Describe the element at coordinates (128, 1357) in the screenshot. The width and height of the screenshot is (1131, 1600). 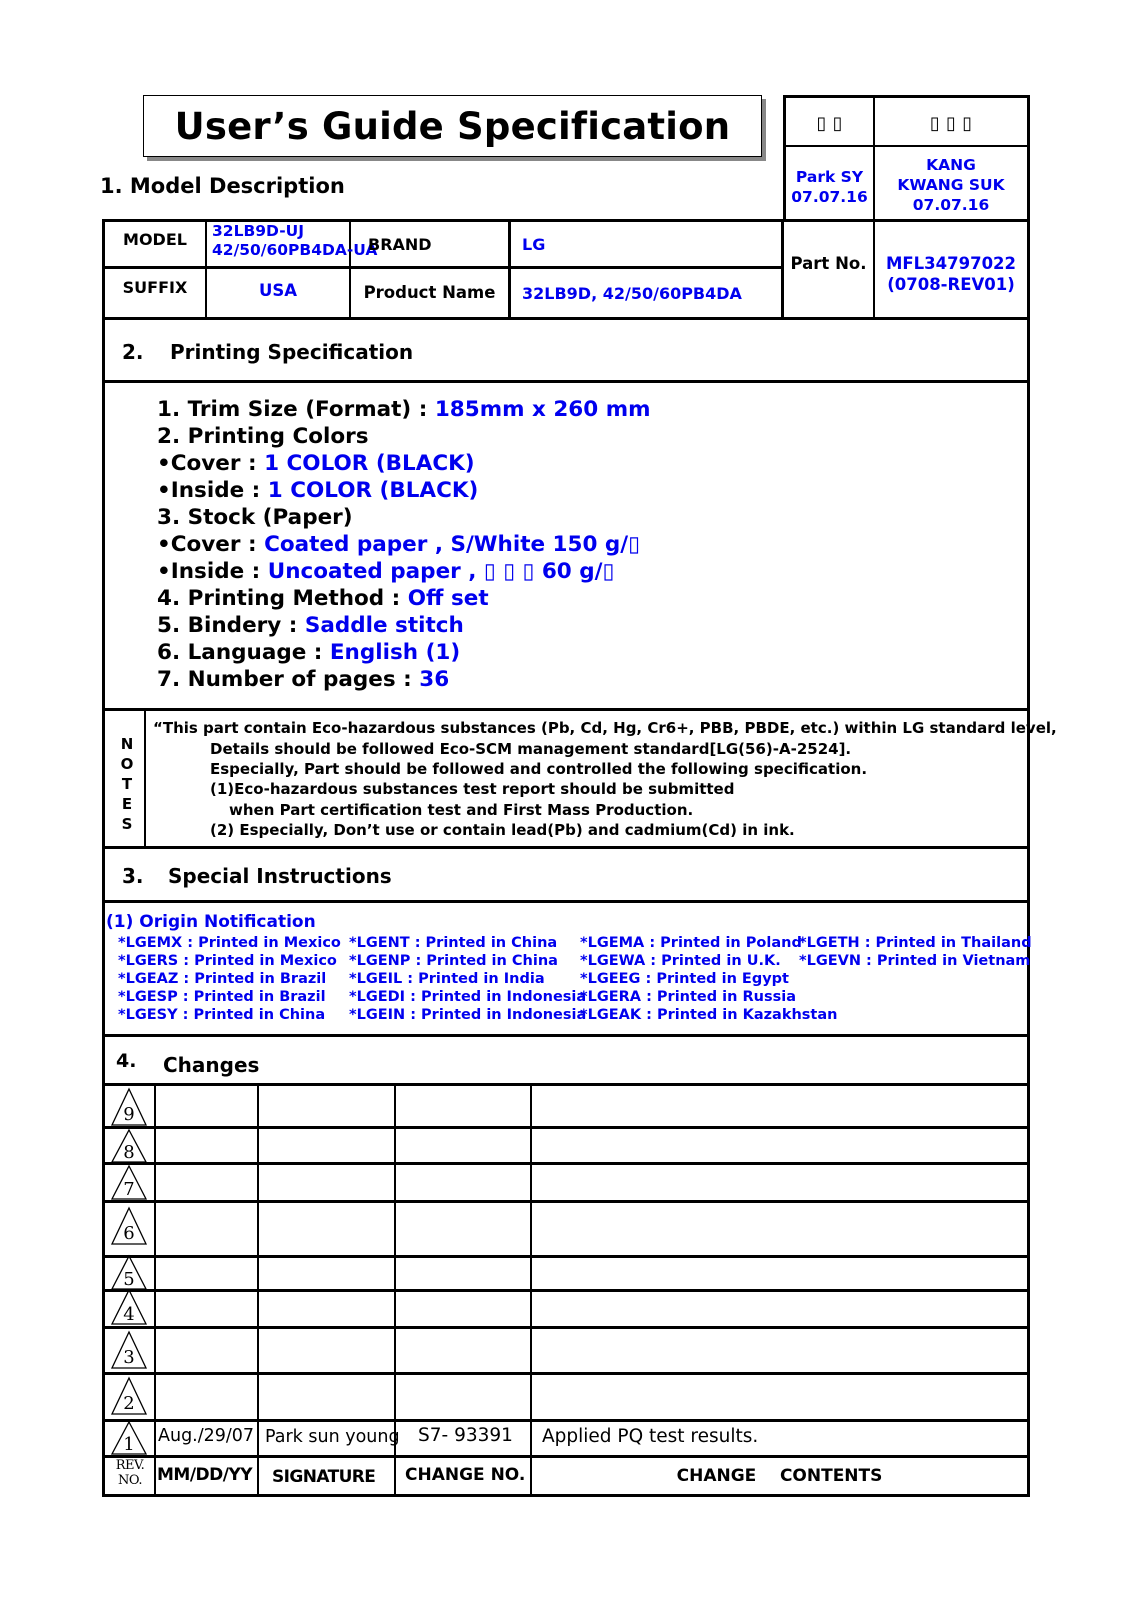
I see `svg-text: 3` at that location.